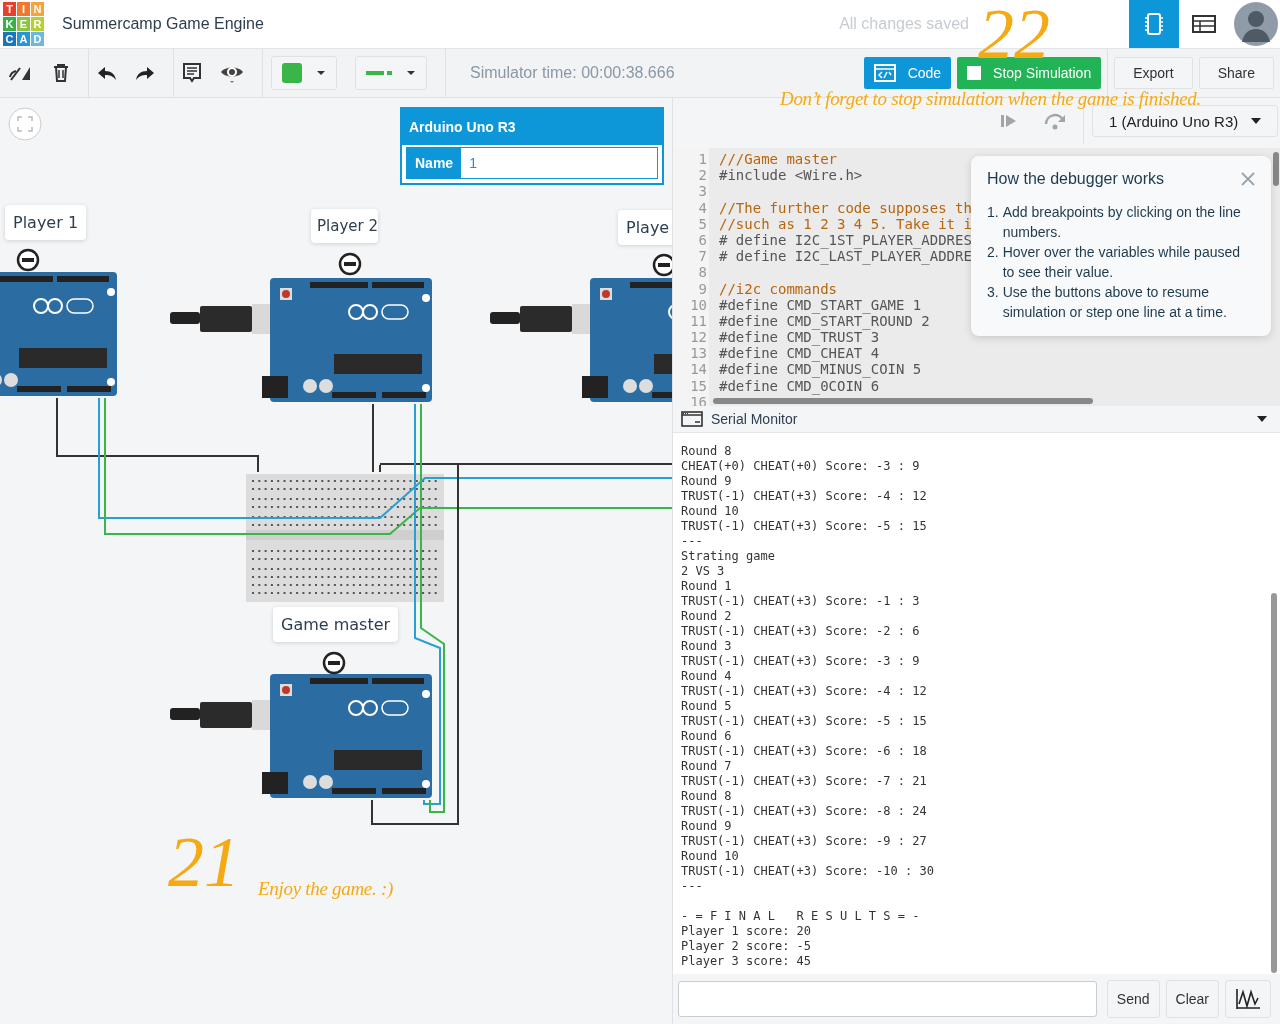  I want to click on serial-line: TRUST(-1) CHEAT(+3) Score: -2 : 6, so click(801, 631).